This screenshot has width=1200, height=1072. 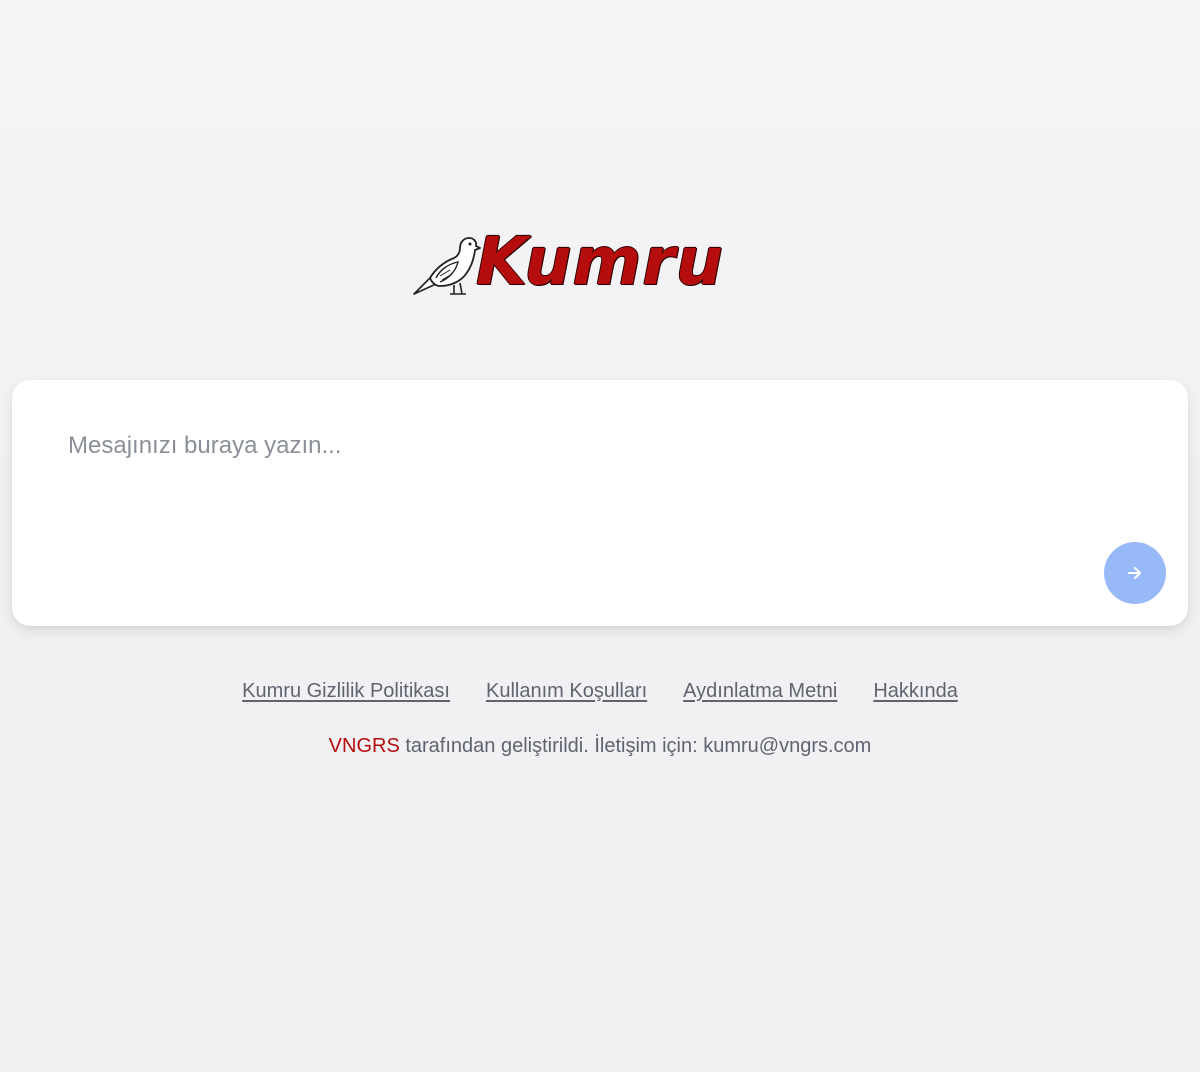 I want to click on about-link: Hakkında, so click(x=915, y=691).